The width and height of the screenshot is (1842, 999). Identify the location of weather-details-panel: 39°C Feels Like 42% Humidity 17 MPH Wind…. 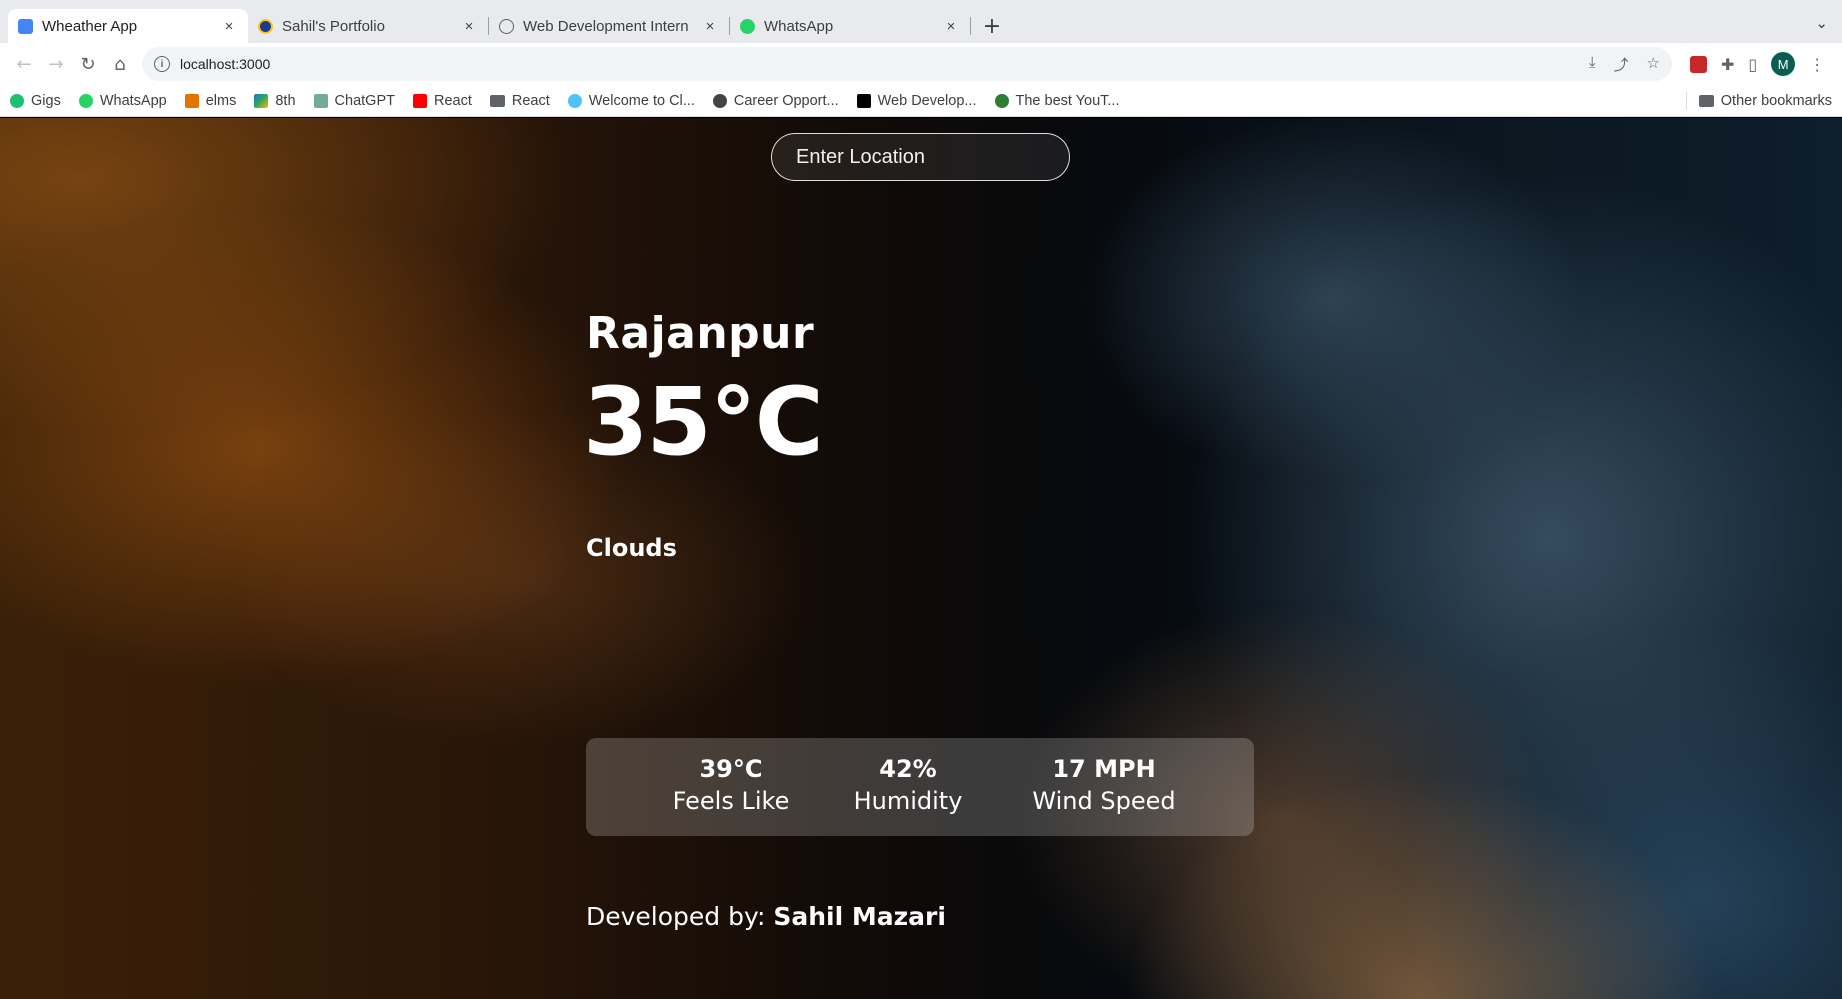
(920, 787).